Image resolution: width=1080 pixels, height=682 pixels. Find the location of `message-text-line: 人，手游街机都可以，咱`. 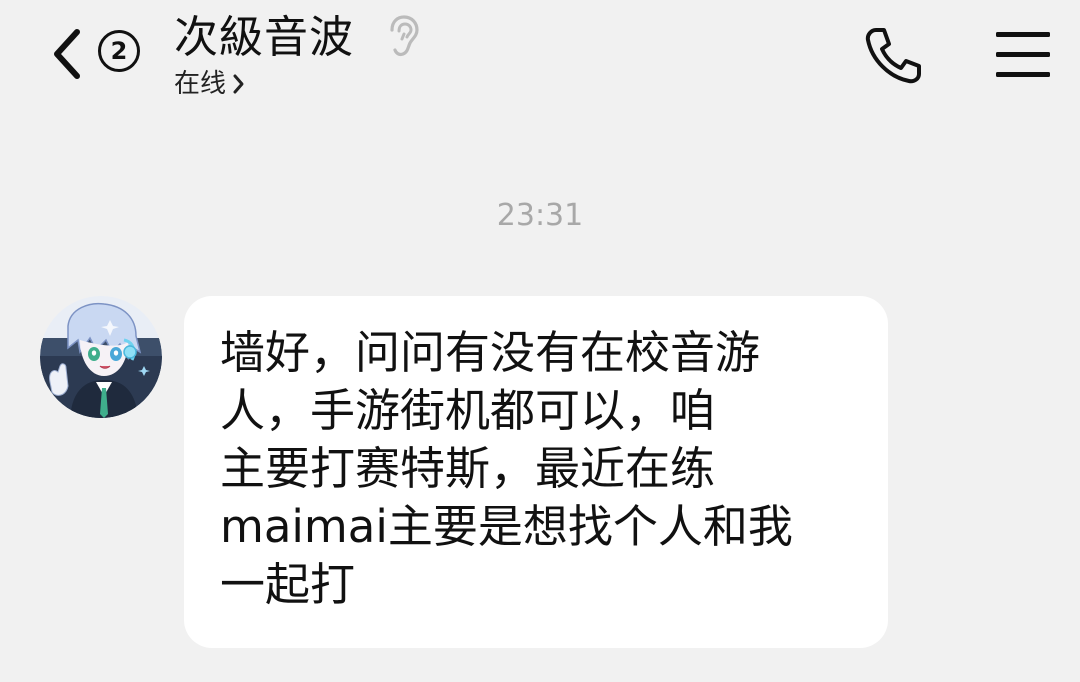

message-text-line: 人，手游街机都可以，咱 is located at coordinates (468, 410).